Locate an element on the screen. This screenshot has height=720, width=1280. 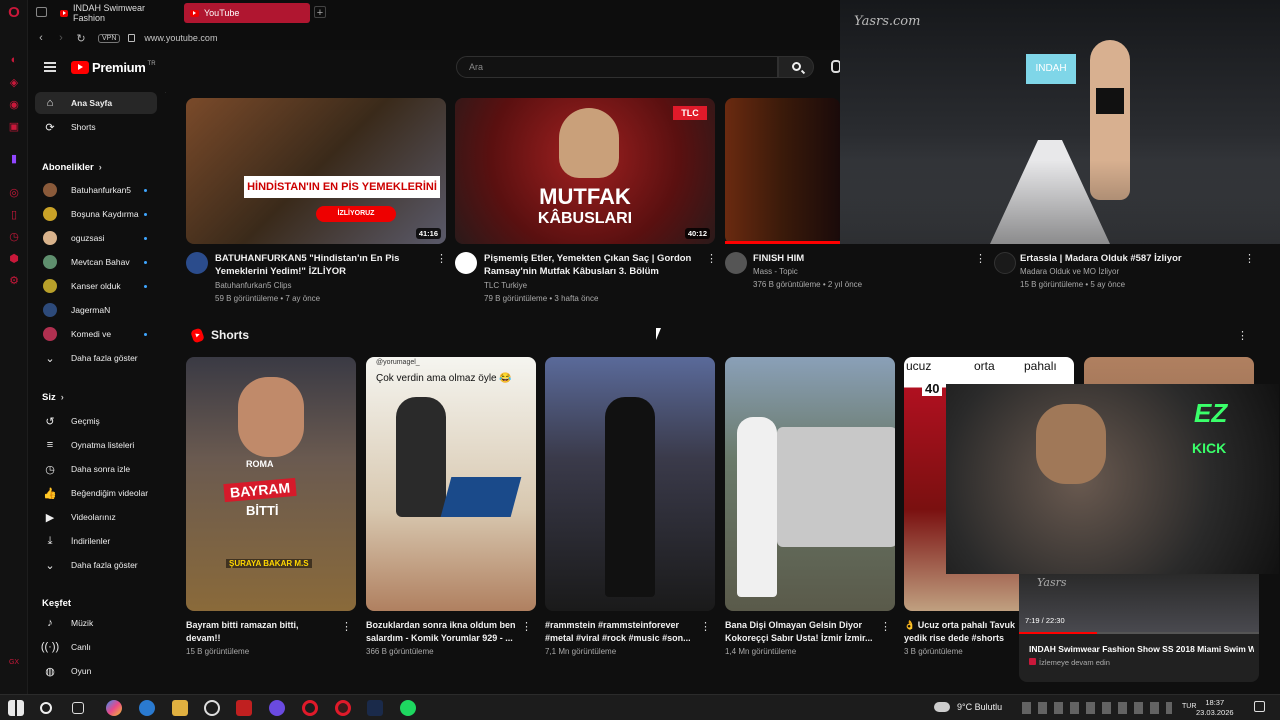
copilot-icon is located at coordinates (114, 708).